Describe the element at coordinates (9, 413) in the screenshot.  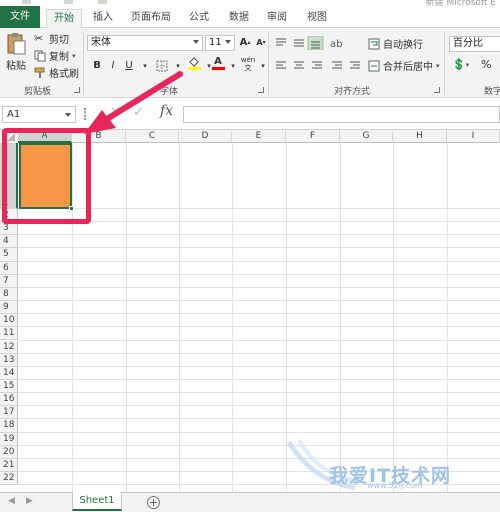
I see `row-header-17: 17` at that location.